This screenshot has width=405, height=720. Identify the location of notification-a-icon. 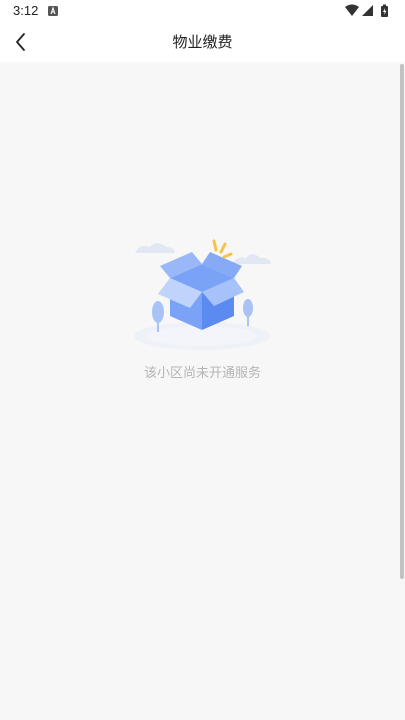
(53, 11).